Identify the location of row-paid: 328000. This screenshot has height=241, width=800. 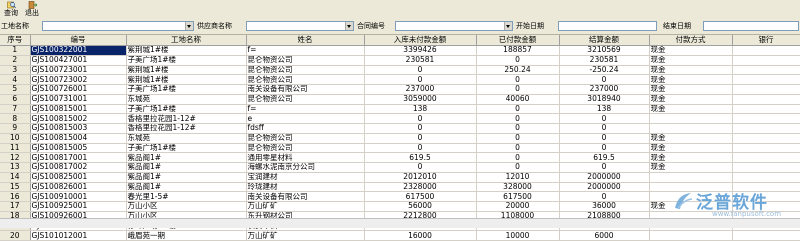
(518, 187).